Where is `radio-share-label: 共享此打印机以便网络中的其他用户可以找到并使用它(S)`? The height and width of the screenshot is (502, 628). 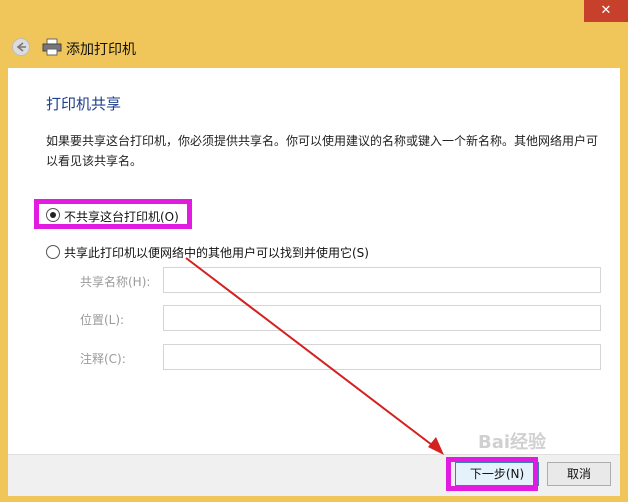
radio-share-label: 共享此打印机以便网络中的其他用户可以找到并使用它(S) is located at coordinates (216, 252).